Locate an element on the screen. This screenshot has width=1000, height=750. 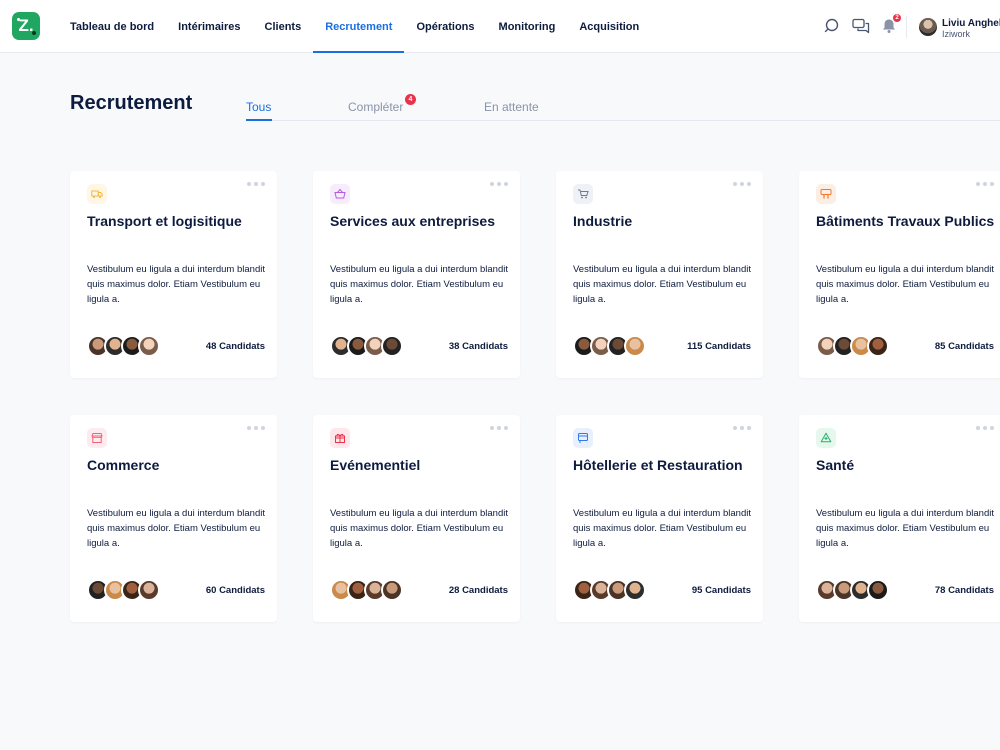
candidate-count: 38 Candidats is located at coordinates (478, 346).